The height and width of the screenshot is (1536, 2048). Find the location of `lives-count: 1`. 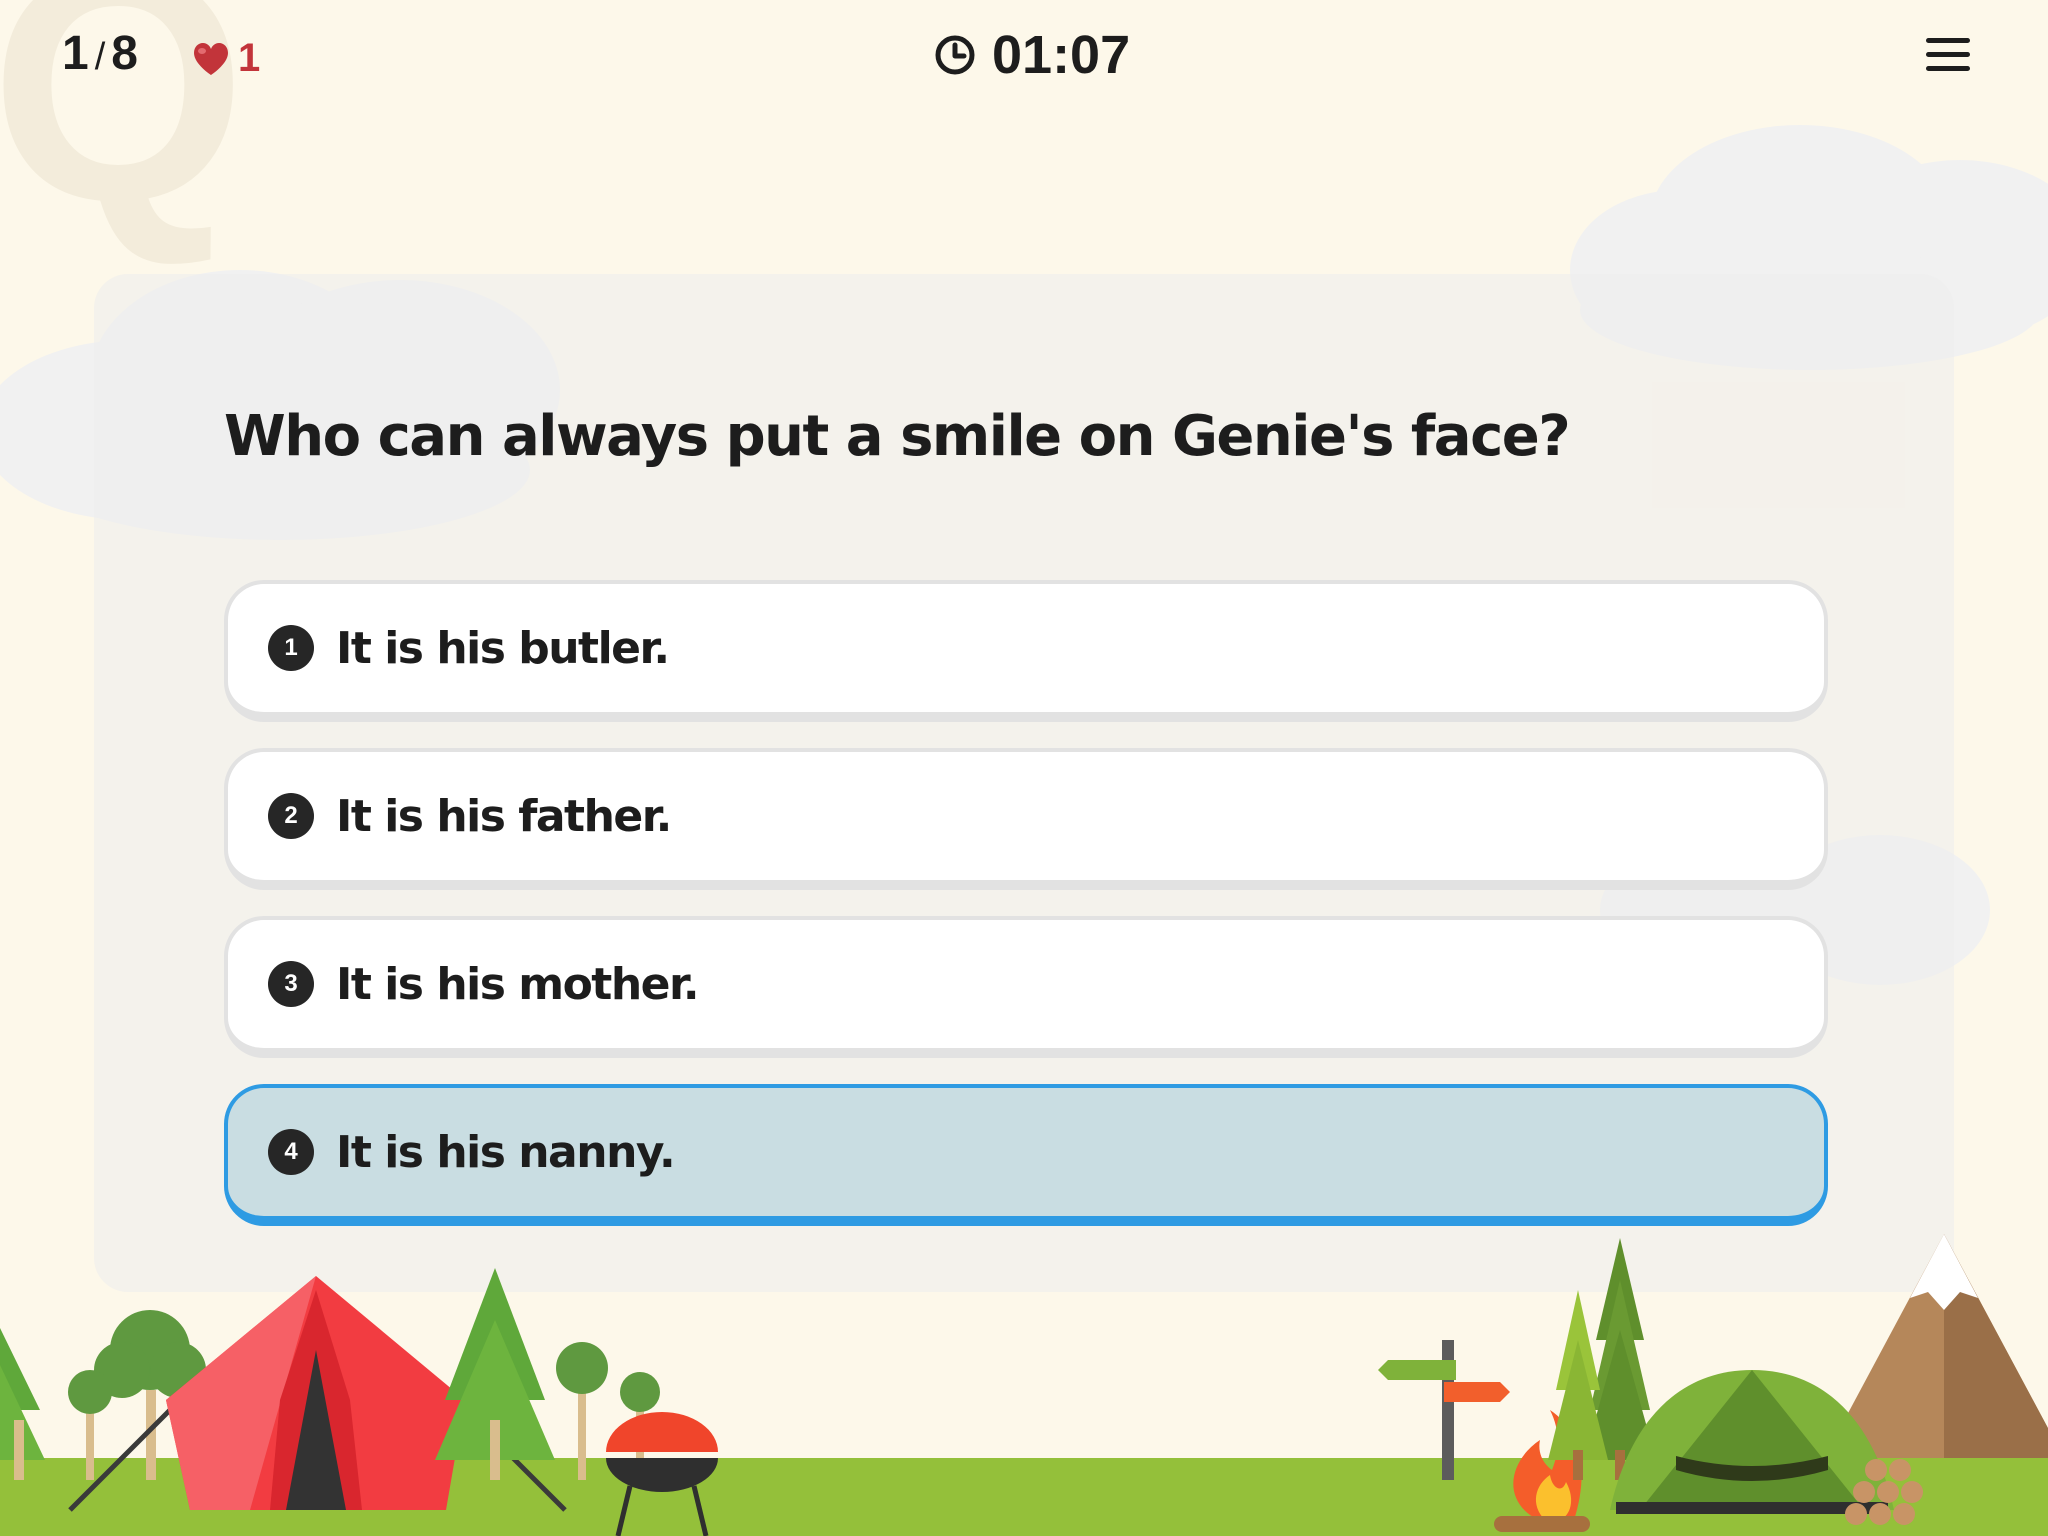

lives-count: 1 is located at coordinates (249, 58).